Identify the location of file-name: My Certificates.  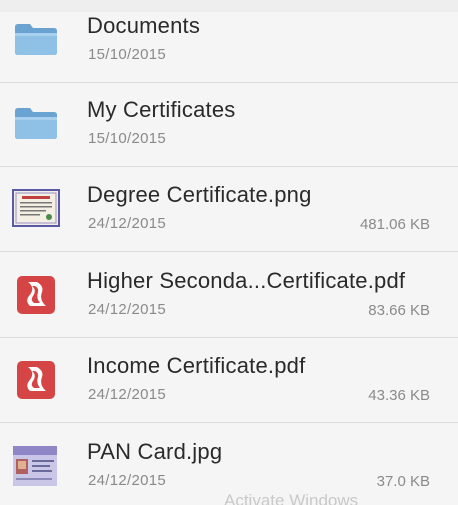
(161, 109).